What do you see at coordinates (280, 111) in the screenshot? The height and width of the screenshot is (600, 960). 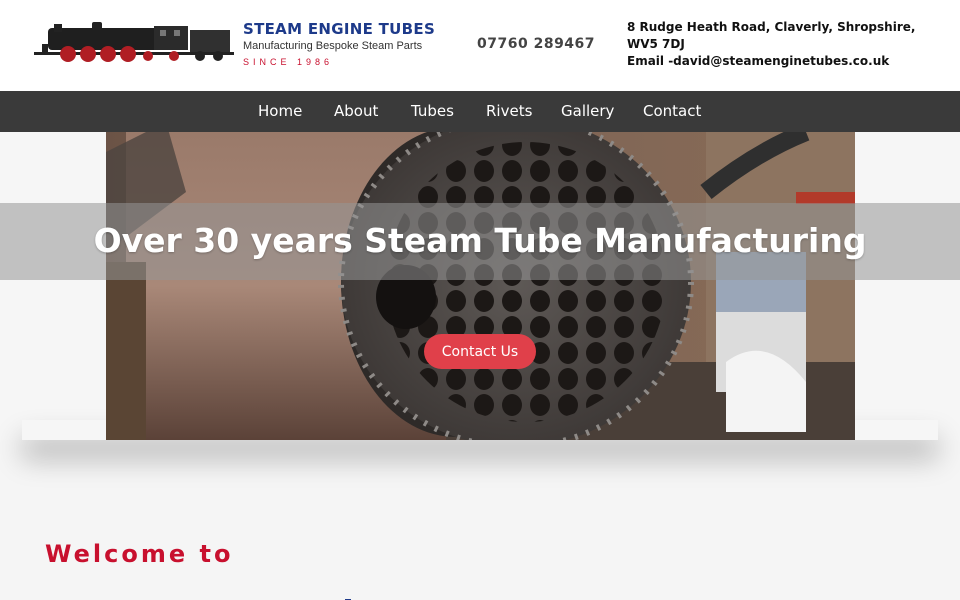 I see `nav-item-home: Home` at bounding box center [280, 111].